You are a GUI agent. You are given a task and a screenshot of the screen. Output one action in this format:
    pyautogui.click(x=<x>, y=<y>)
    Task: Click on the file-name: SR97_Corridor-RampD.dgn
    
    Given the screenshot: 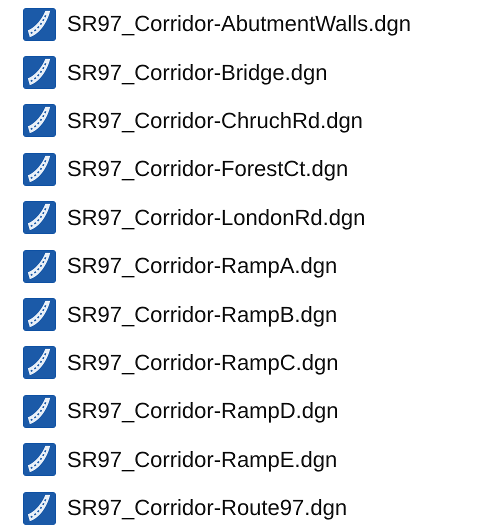 What is the action you would take?
    pyautogui.click(x=202, y=411)
    